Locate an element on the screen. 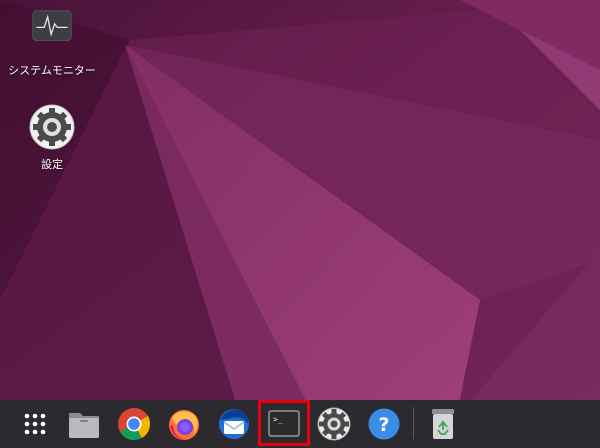  app-grid-icon is located at coordinates (35, 424).